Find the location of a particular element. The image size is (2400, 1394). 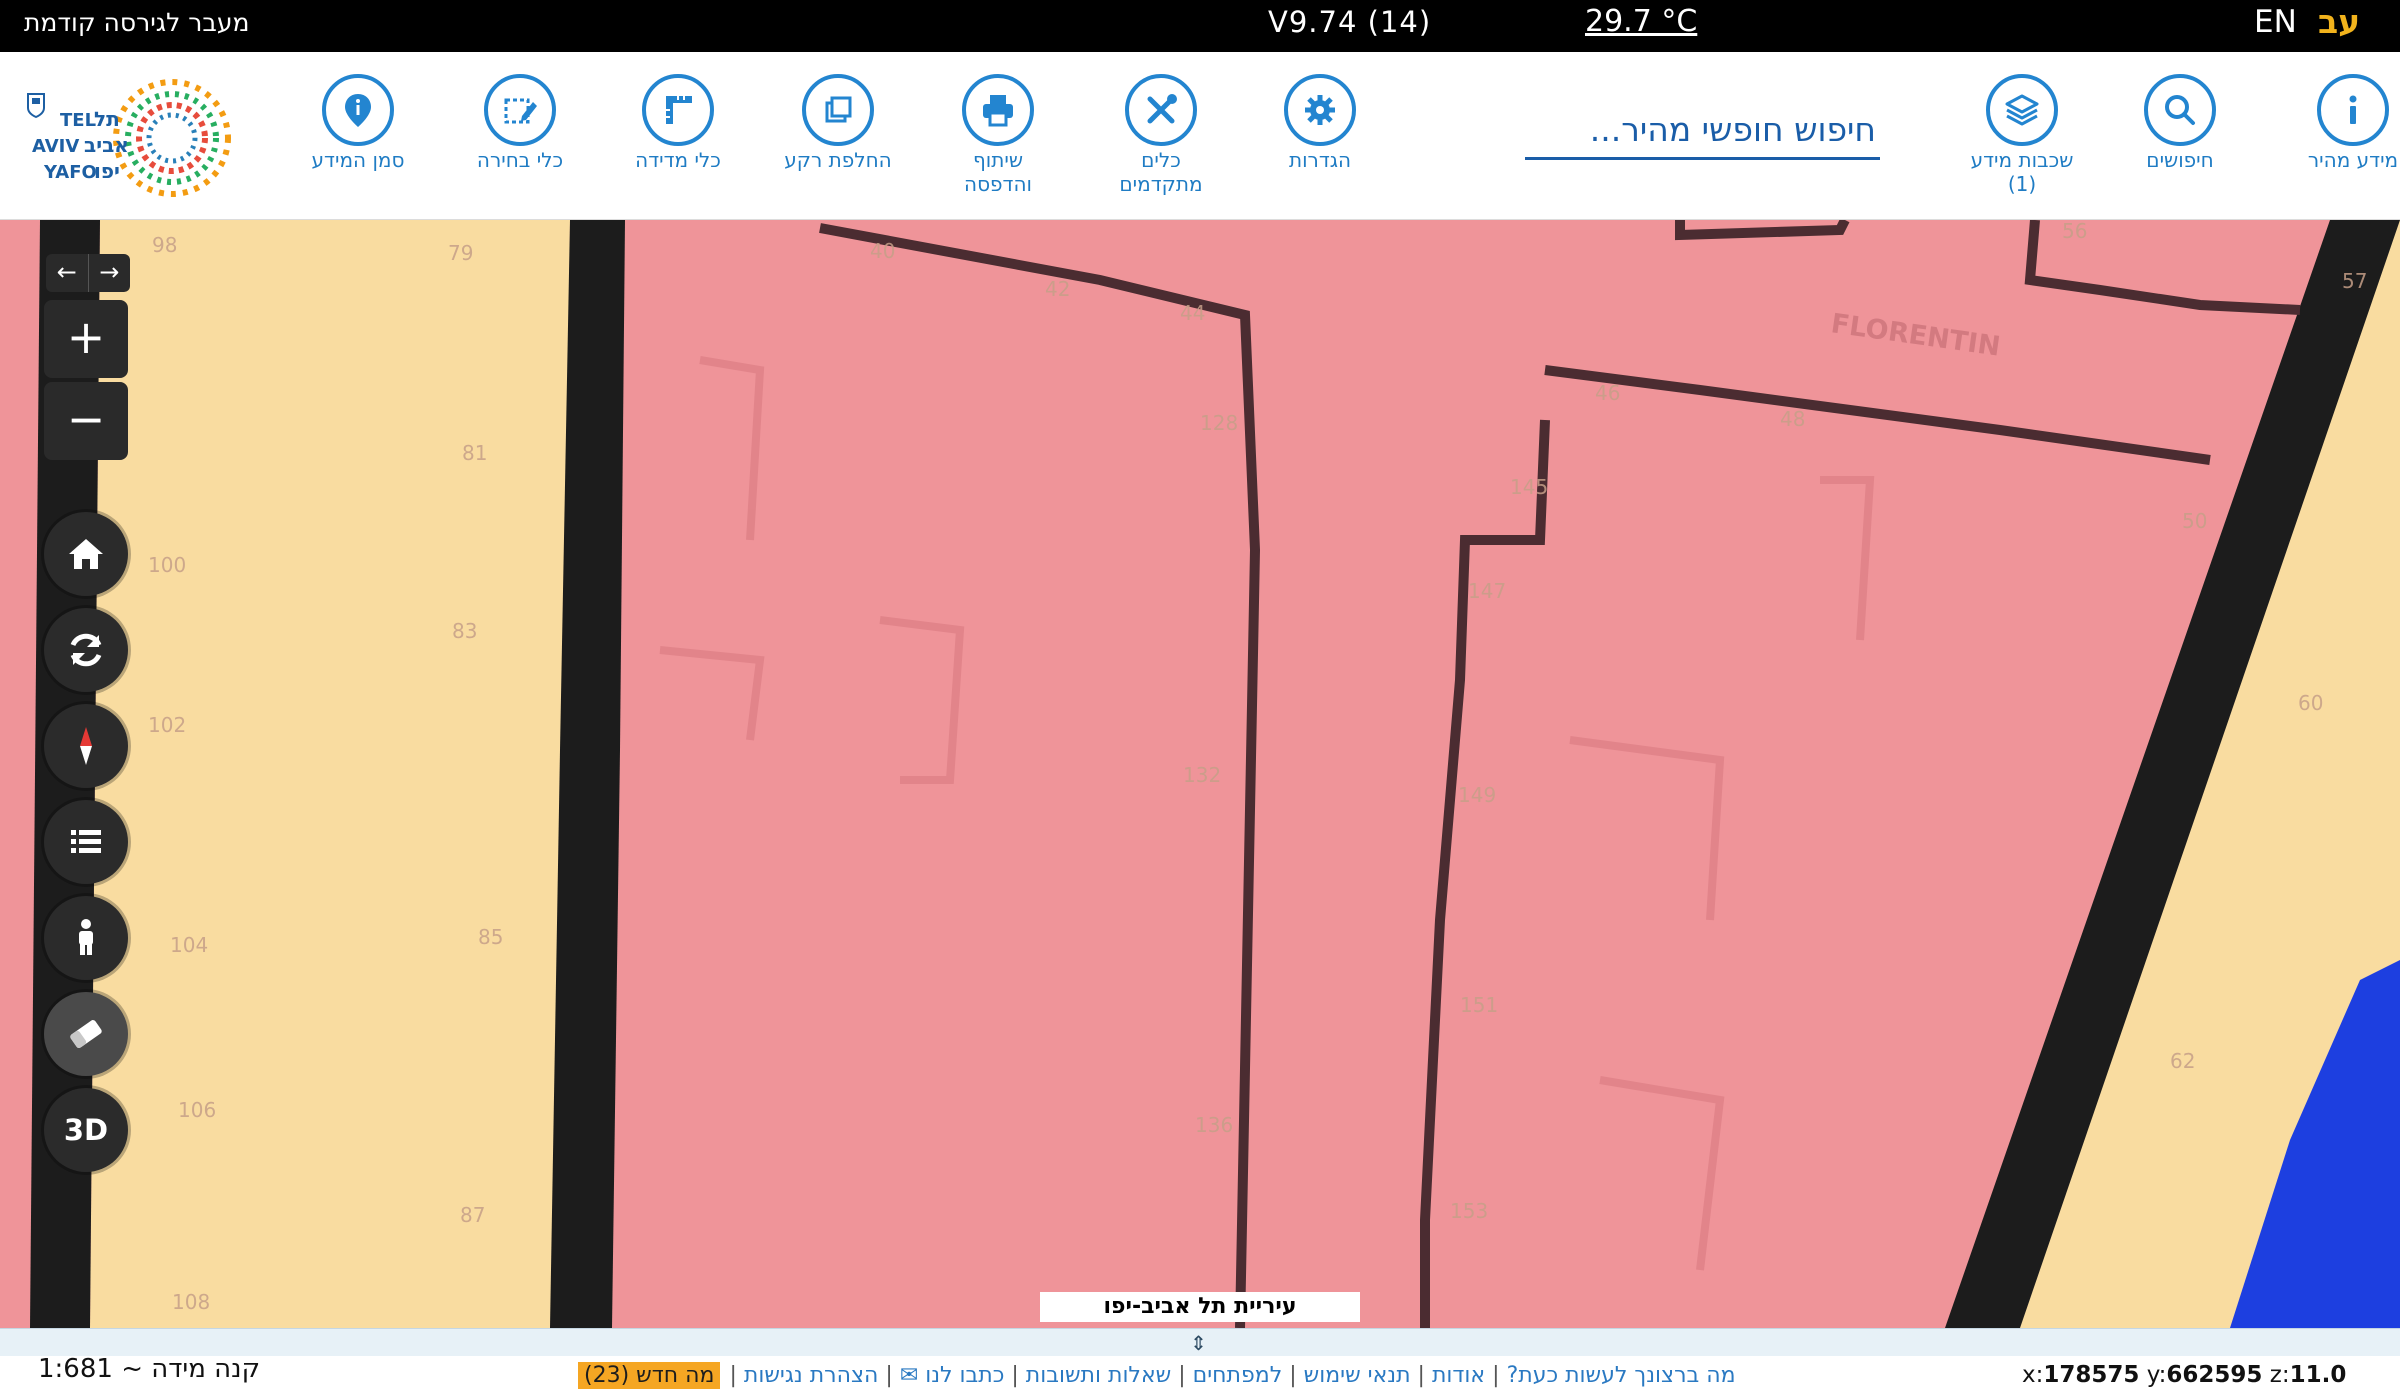

developers-link: למפתחים is located at coordinates (1238, 1375).